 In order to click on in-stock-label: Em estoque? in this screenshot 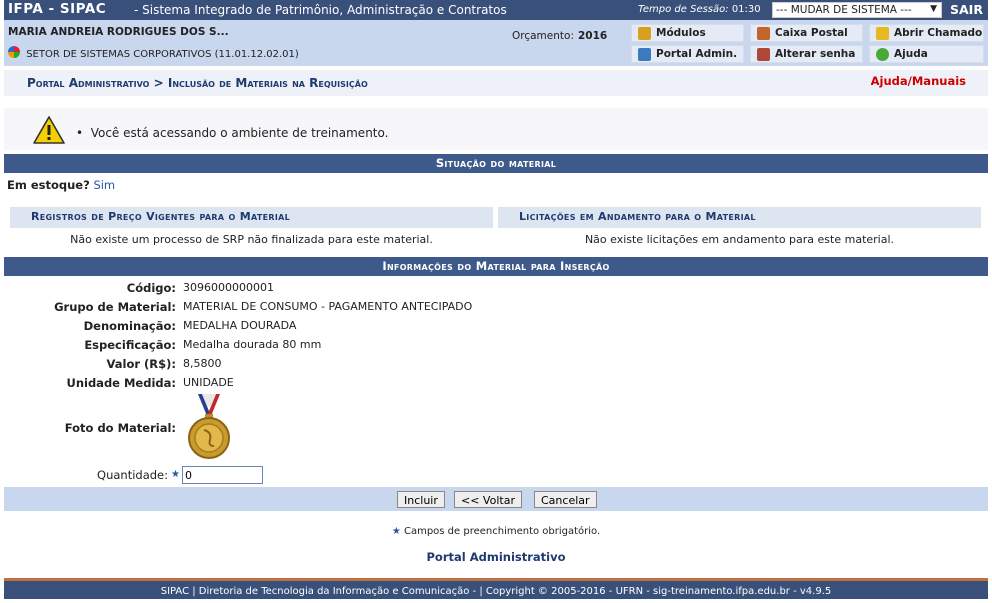, I will do `click(48, 185)`.